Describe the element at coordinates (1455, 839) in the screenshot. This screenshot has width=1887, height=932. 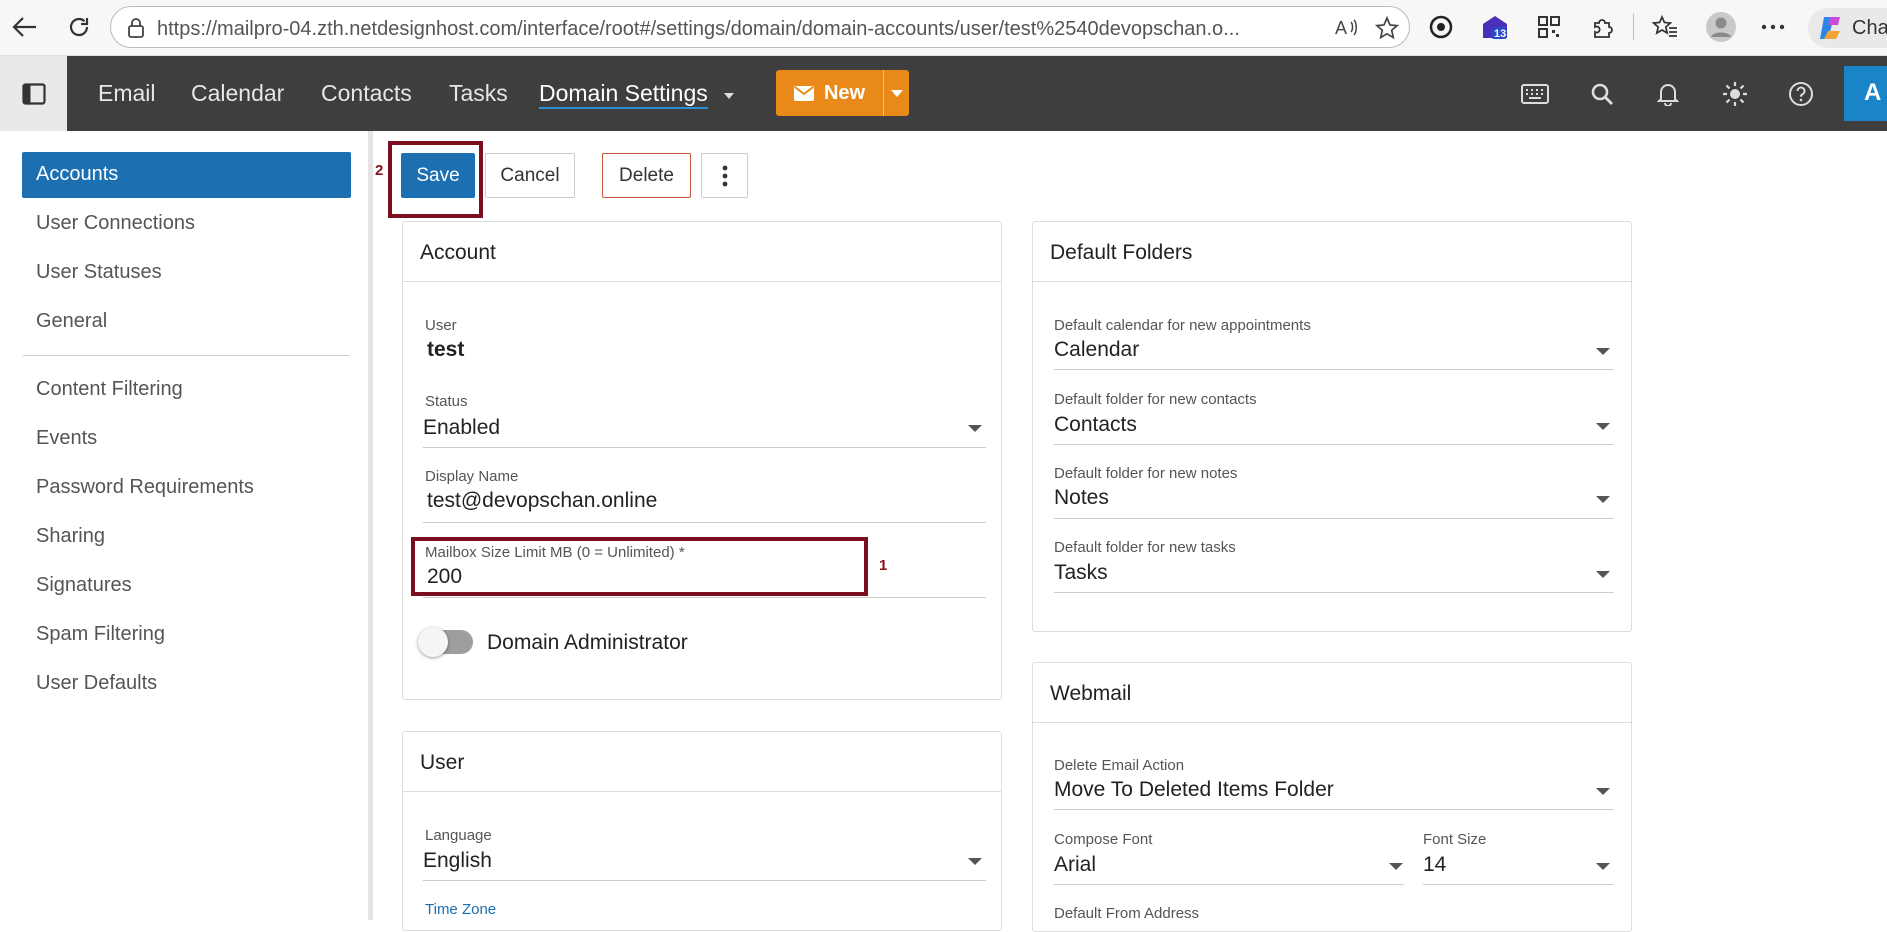
I see `font-size-label: Font Size` at that location.